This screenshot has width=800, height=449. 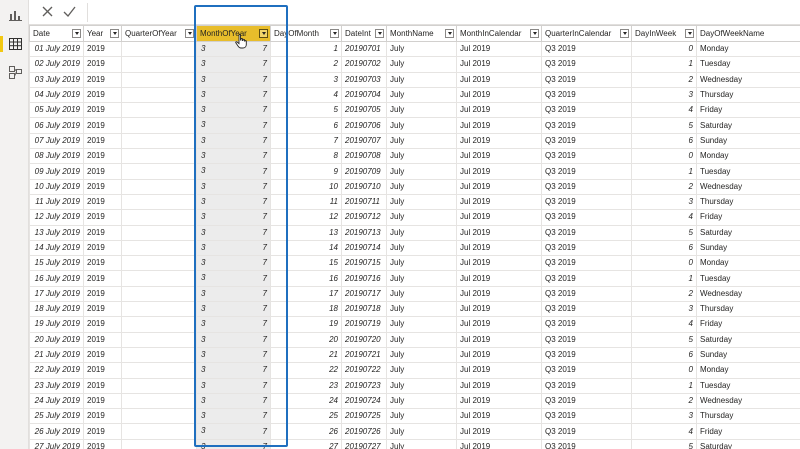 What do you see at coordinates (664, 33) in the screenshot?
I see `column-header-dayinweek: DayInWeek` at bounding box center [664, 33].